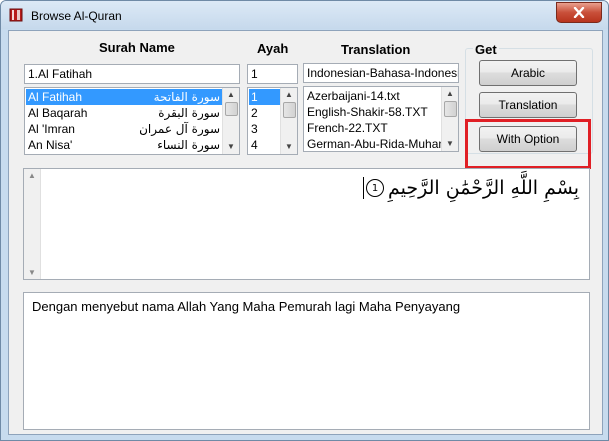 The image size is (609, 441). I want to click on translation-list-item: Azerbaijani-14.txt, so click(373, 96).